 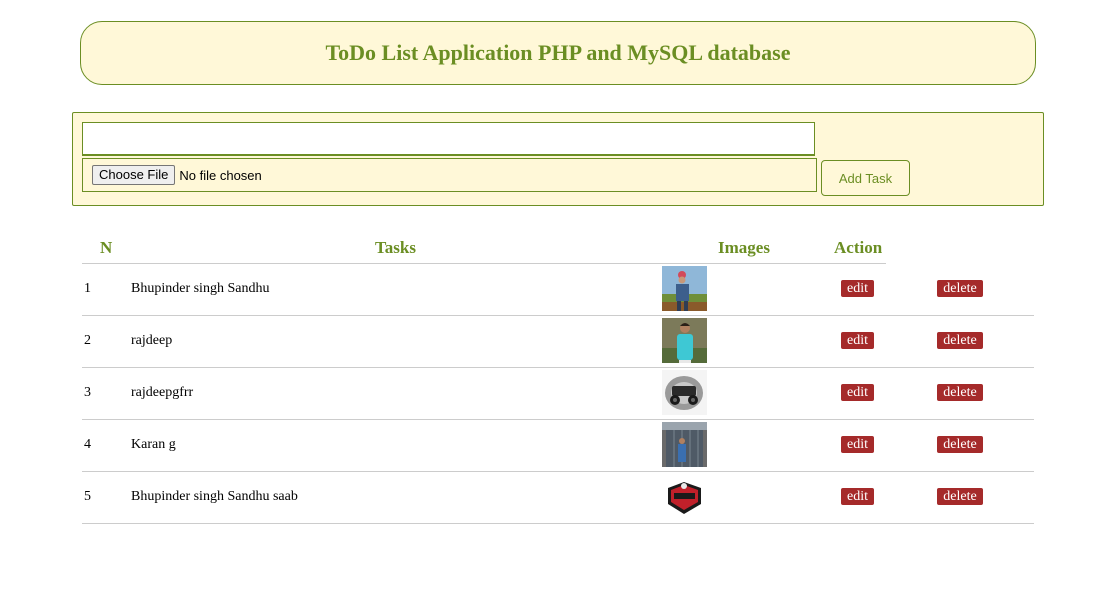 What do you see at coordinates (134, 175) in the screenshot?
I see `choose-file-button: Choose File` at bounding box center [134, 175].